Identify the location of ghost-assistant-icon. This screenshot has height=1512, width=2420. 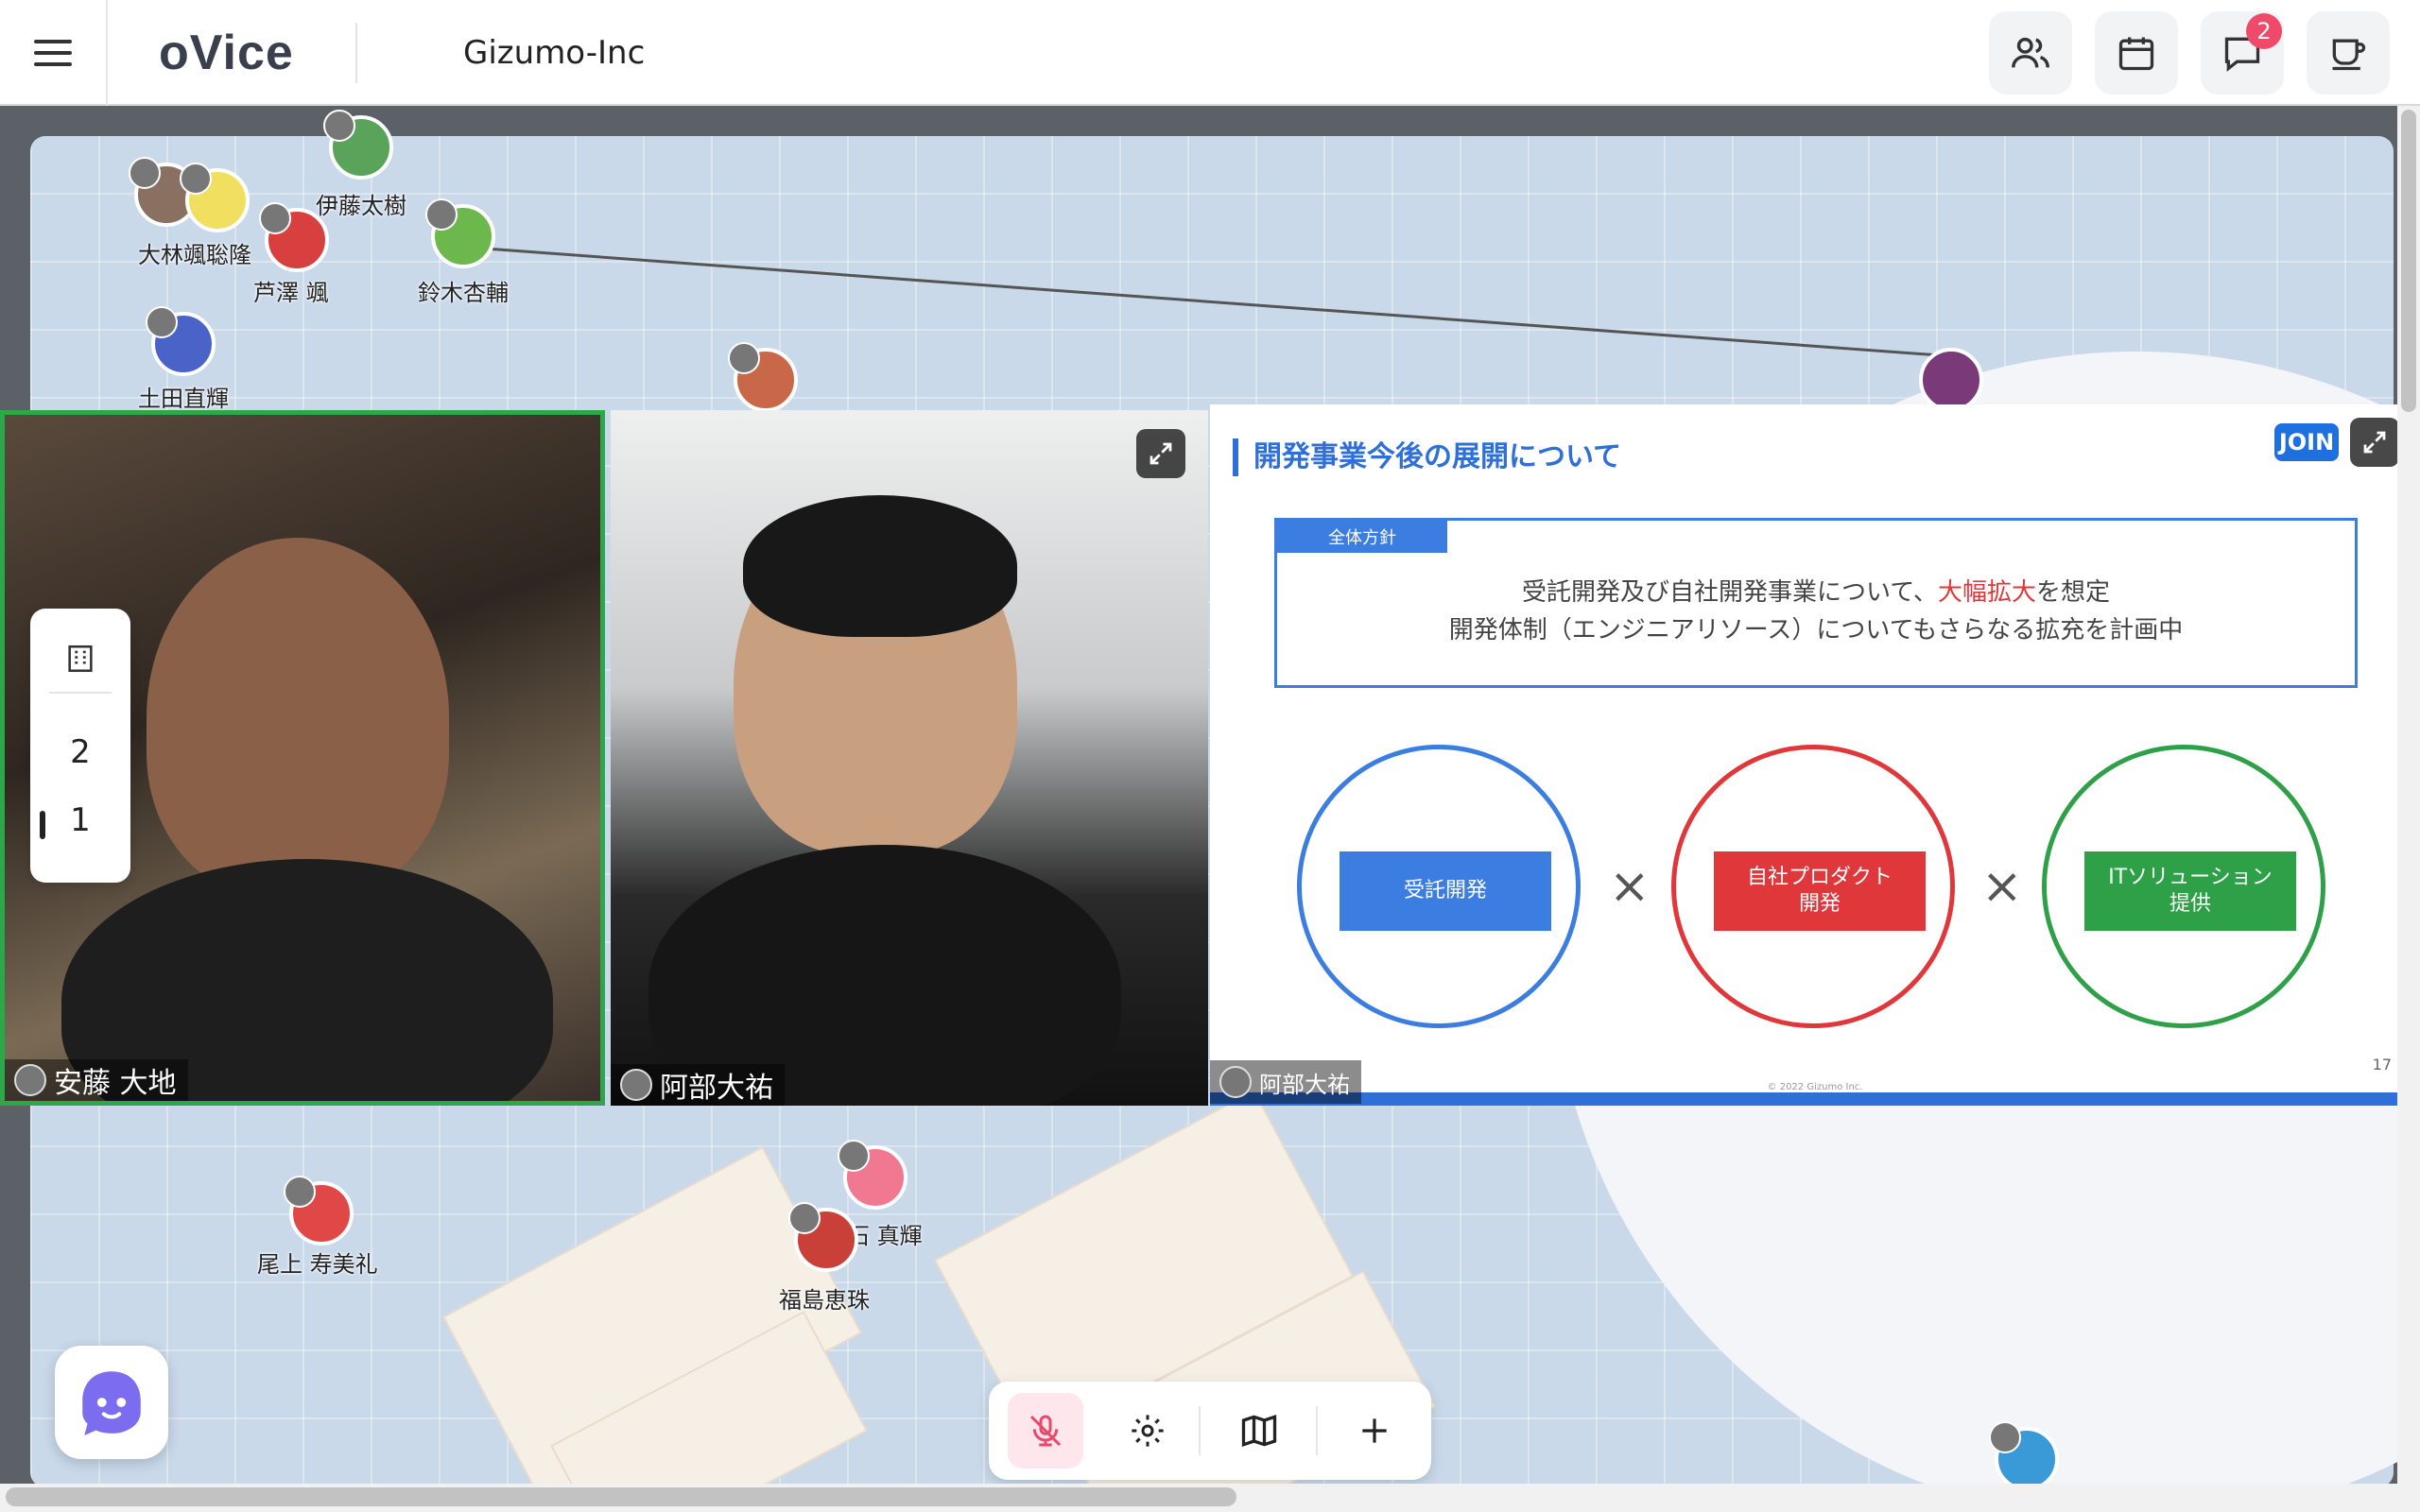
(111, 1403).